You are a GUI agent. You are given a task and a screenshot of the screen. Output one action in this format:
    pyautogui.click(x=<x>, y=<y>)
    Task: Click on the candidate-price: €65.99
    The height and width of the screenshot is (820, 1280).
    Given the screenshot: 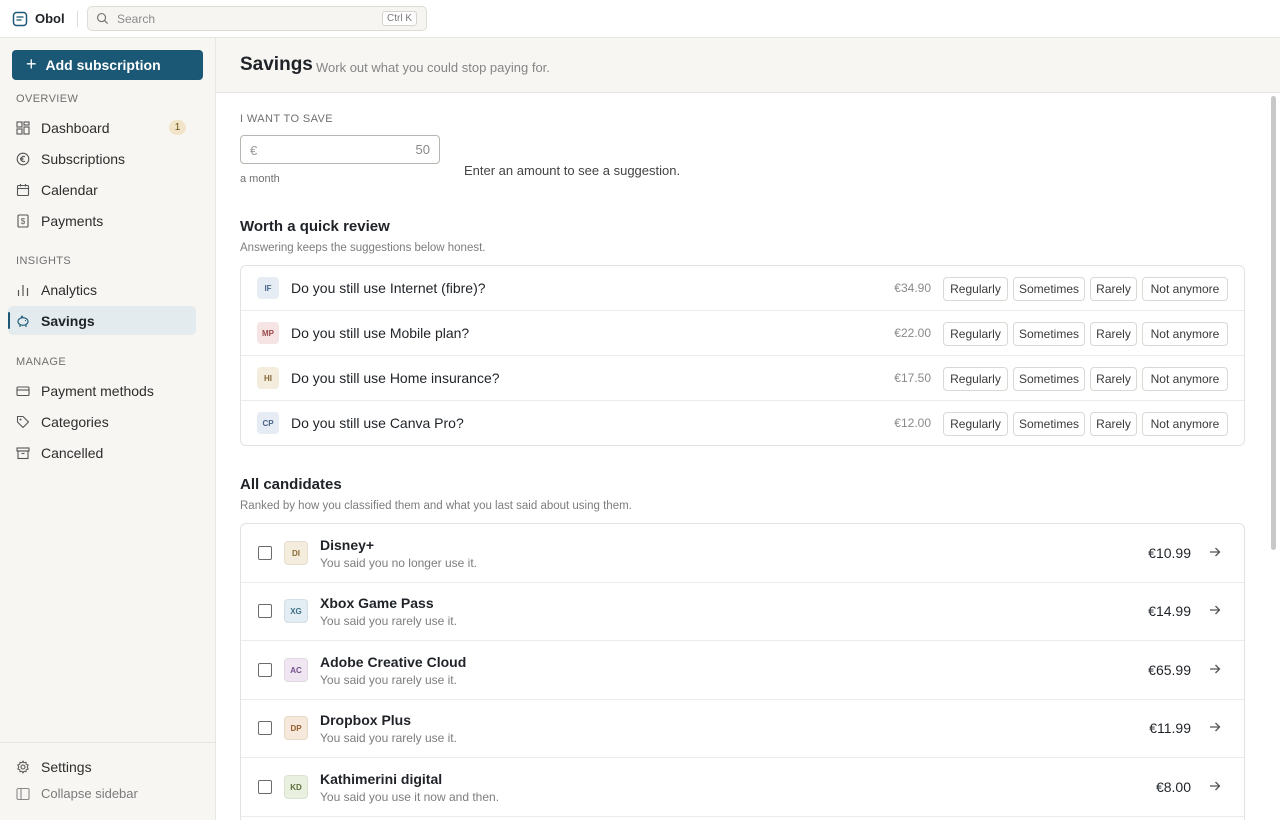 What is the action you would take?
    pyautogui.click(x=1169, y=670)
    